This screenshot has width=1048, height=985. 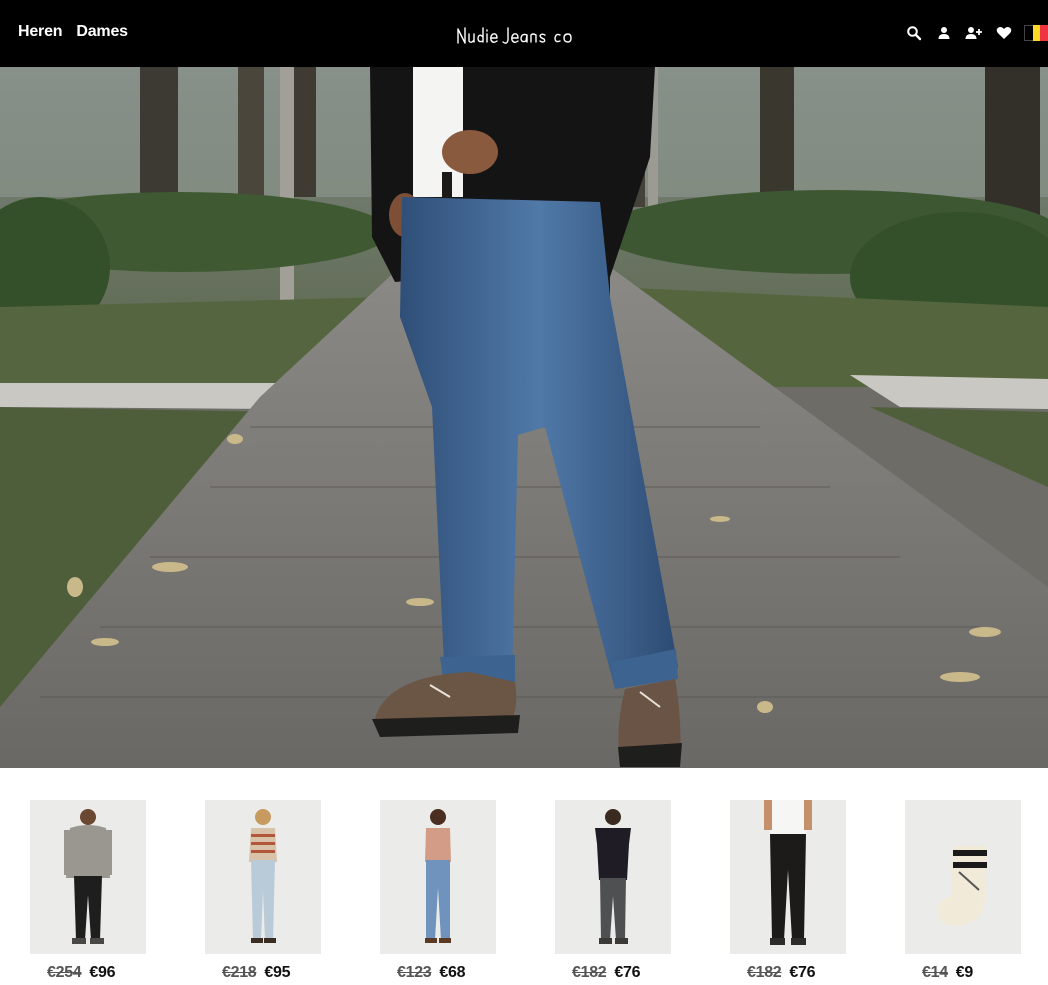 I want to click on flag-stripe-red, so click(x=1044, y=33).